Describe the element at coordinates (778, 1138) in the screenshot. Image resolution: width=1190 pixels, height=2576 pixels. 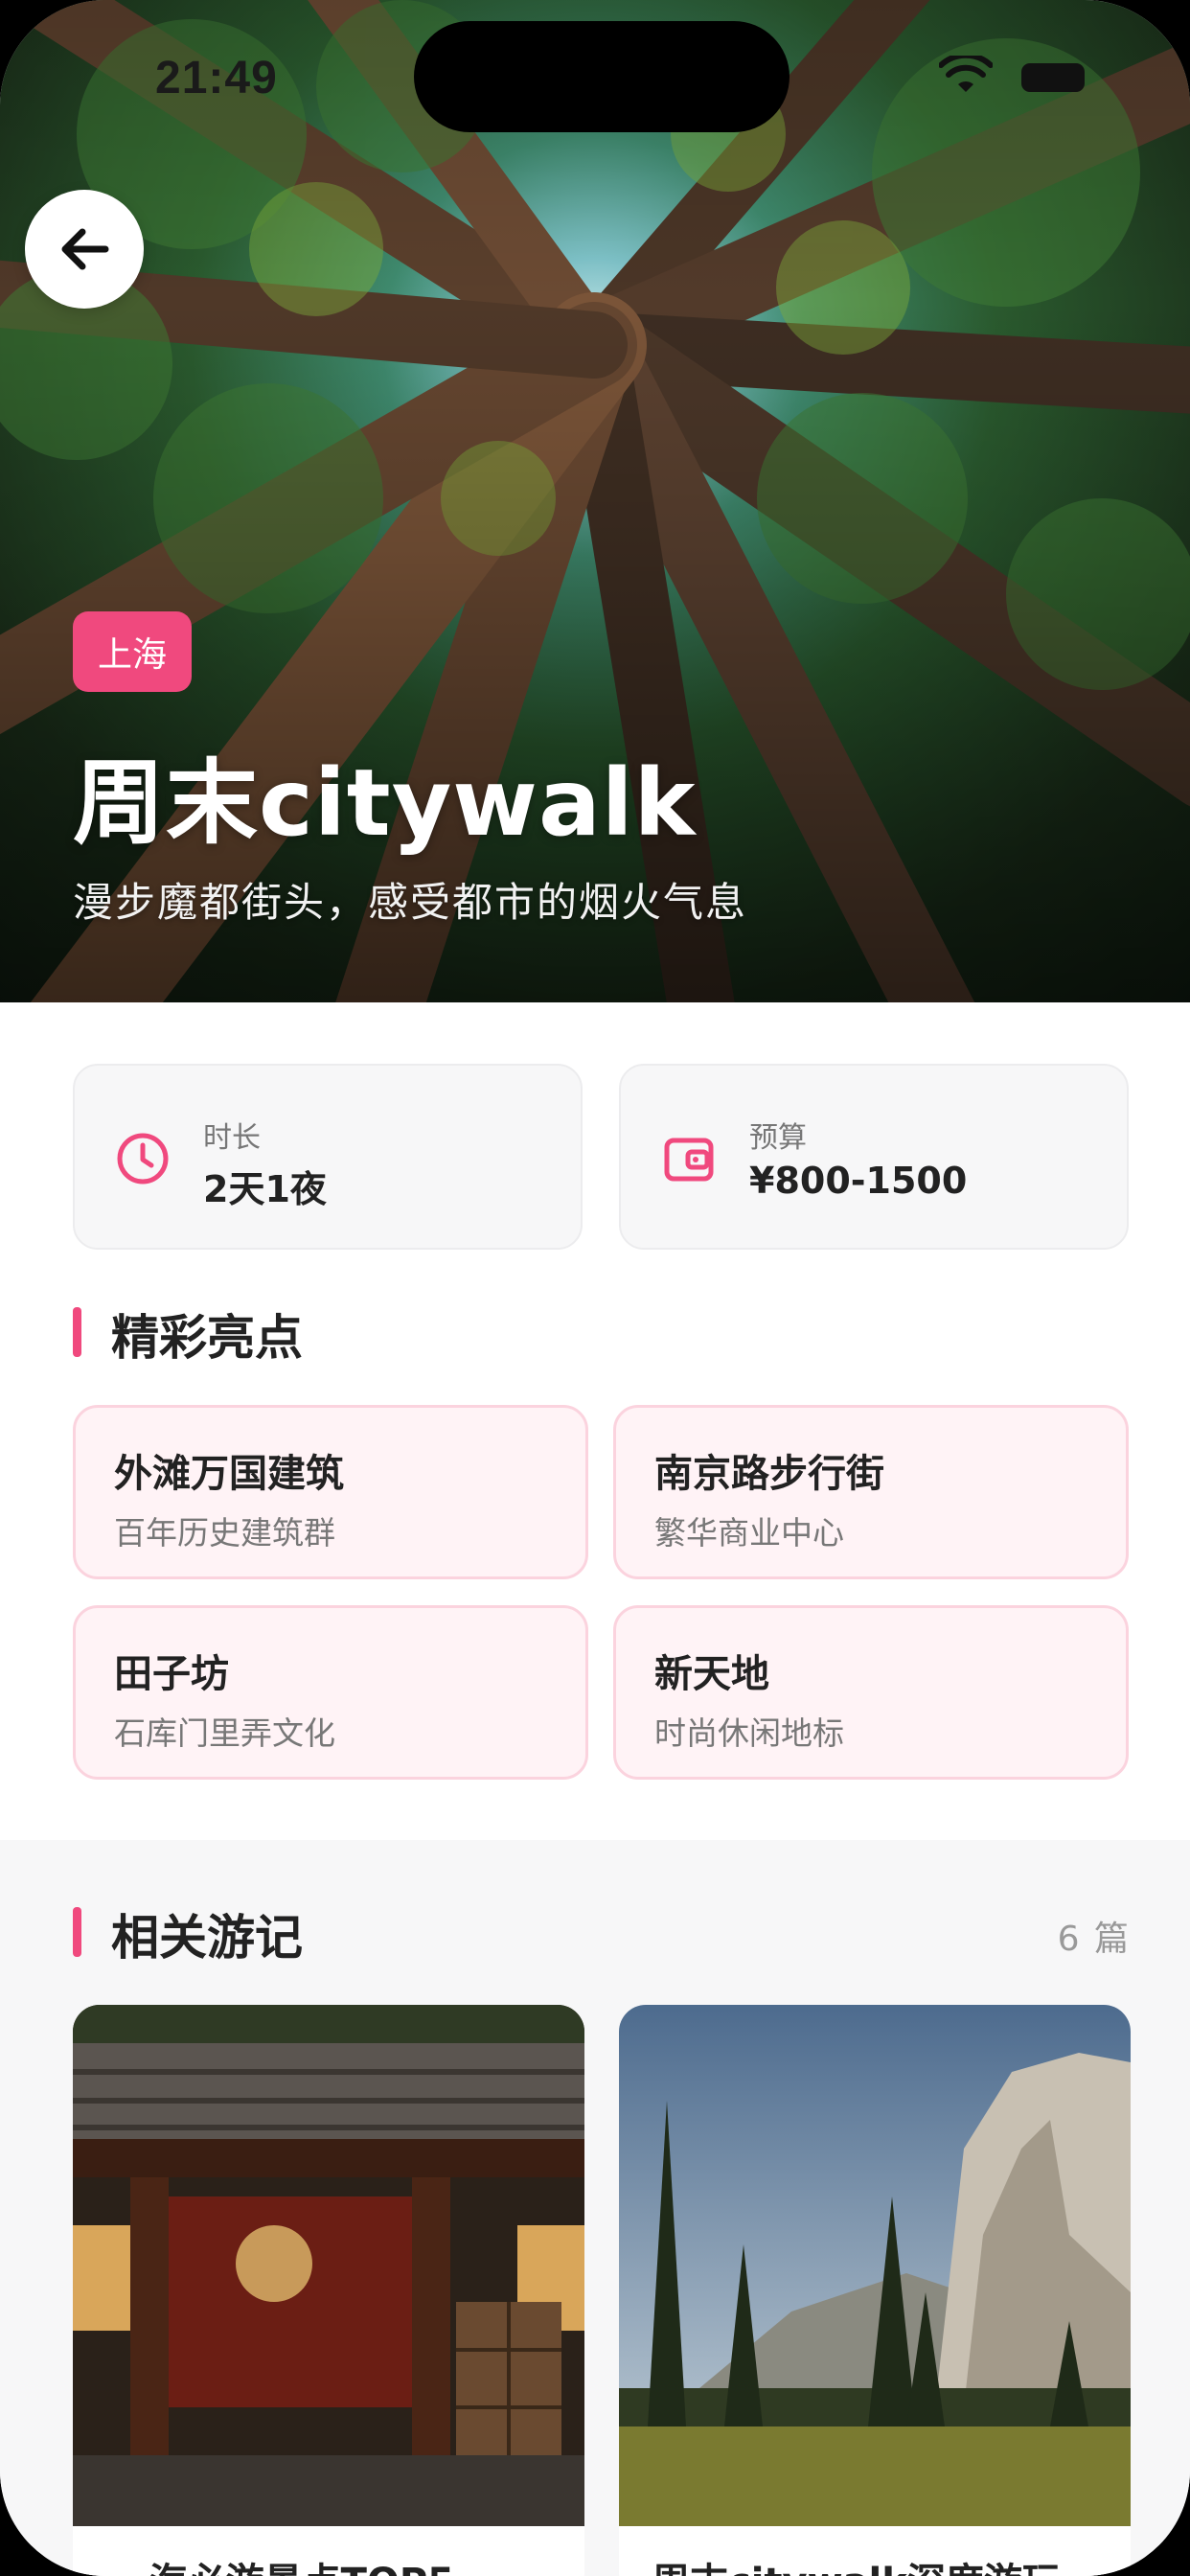
I see `budget-label: 预算` at that location.